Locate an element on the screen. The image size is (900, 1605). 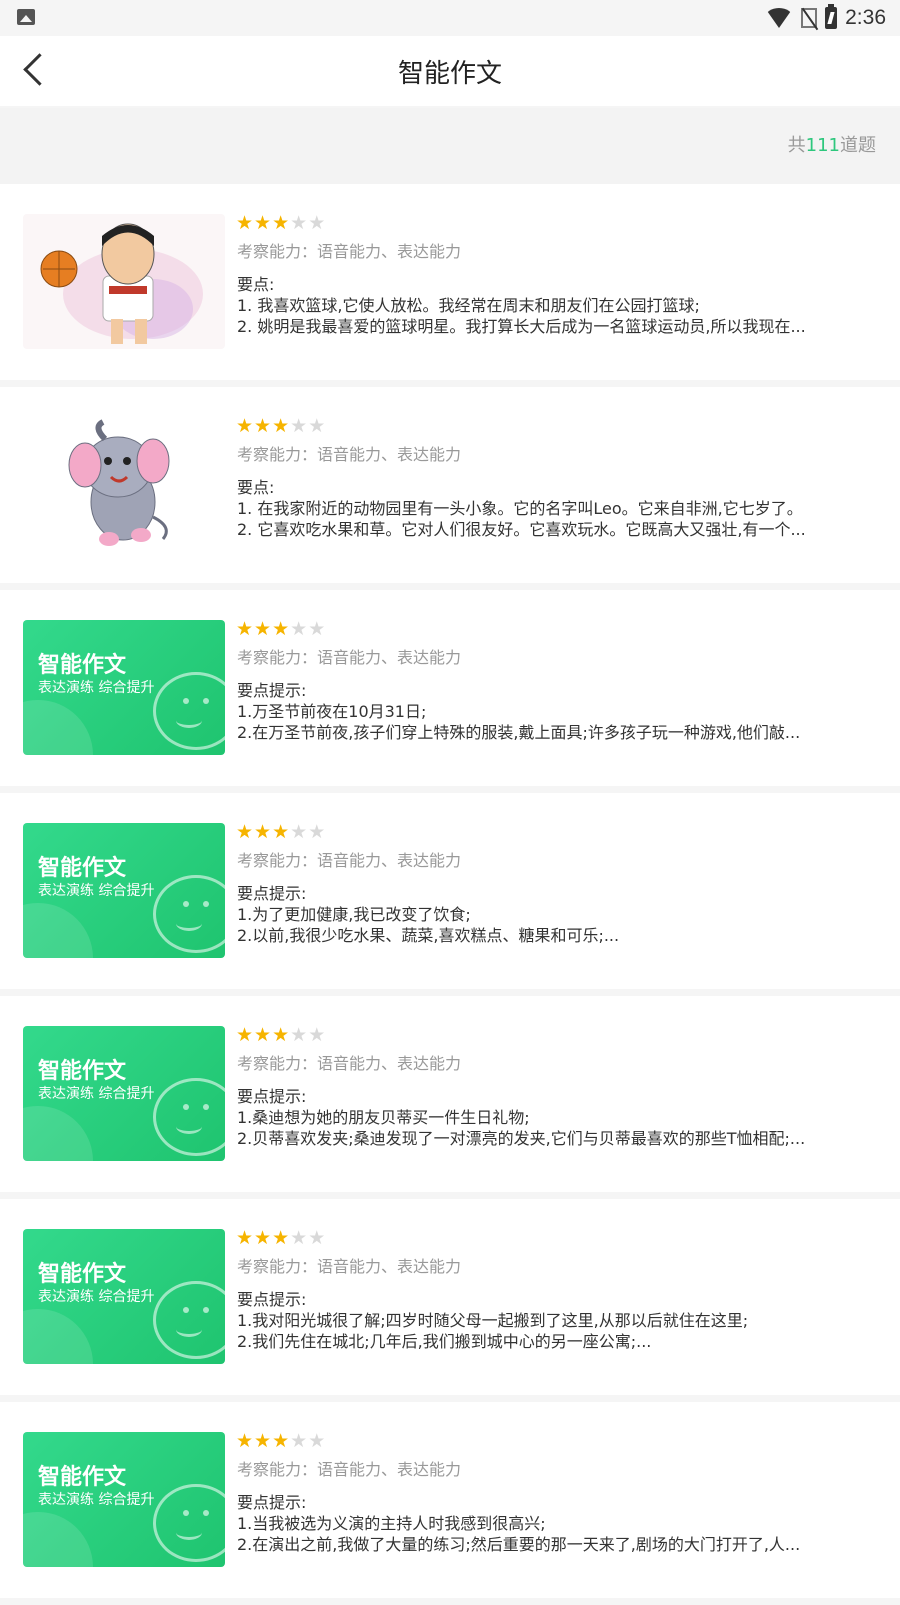
wifi-icon is located at coordinates (779, 18).